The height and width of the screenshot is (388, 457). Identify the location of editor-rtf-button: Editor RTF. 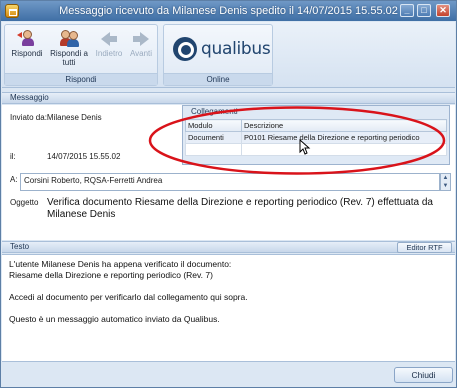
(424, 247).